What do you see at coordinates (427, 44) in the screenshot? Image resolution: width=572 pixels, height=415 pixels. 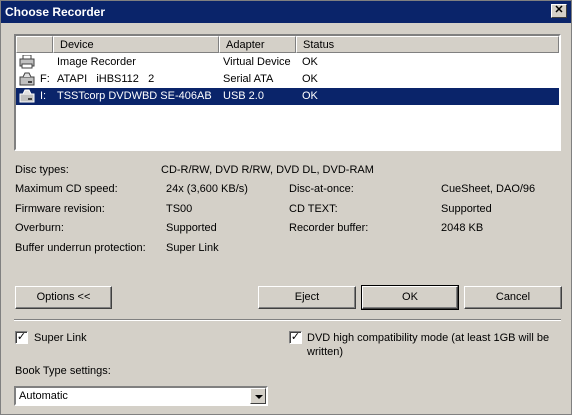 I see `column-header-status: Status` at bounding box center [427, 44].